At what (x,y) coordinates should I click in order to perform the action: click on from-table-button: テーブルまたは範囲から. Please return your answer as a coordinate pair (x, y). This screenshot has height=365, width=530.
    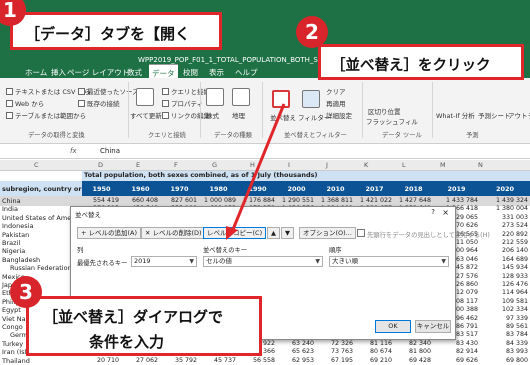
    Looking at the image, I should click on (46, 115).